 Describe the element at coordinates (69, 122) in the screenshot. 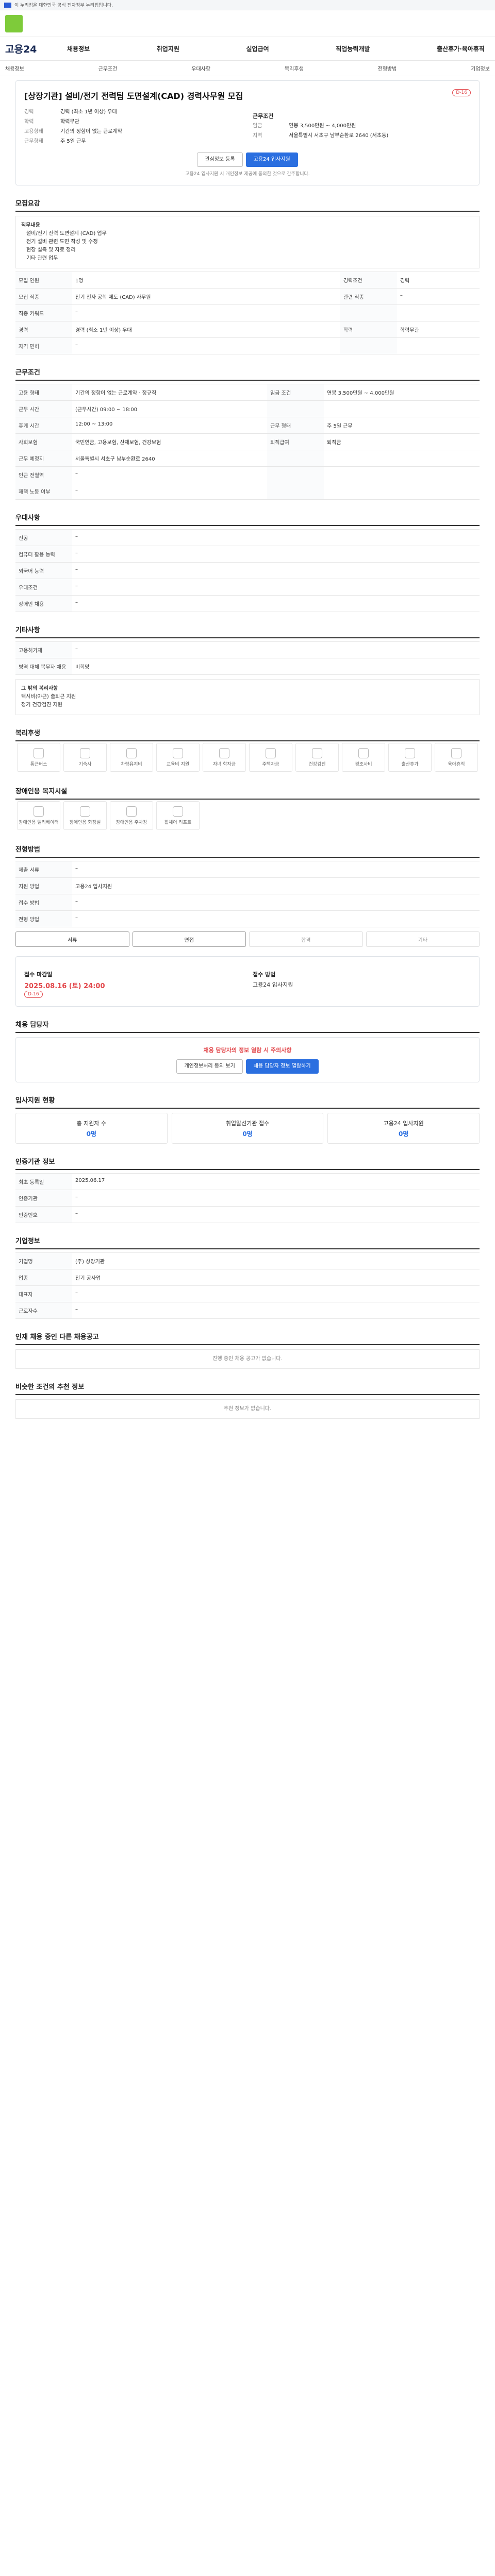

I see `edu-value: 학력무관` at that location.